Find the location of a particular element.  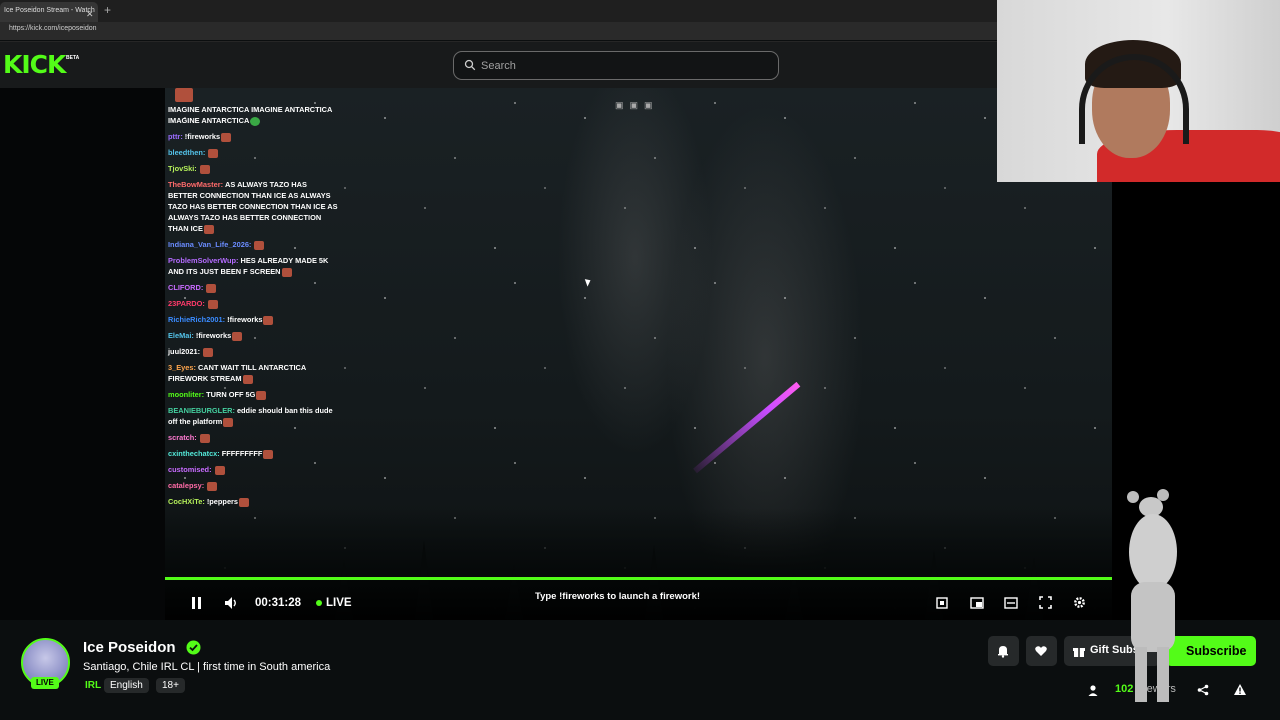

share-icon is located at coordinates (1203, 690).